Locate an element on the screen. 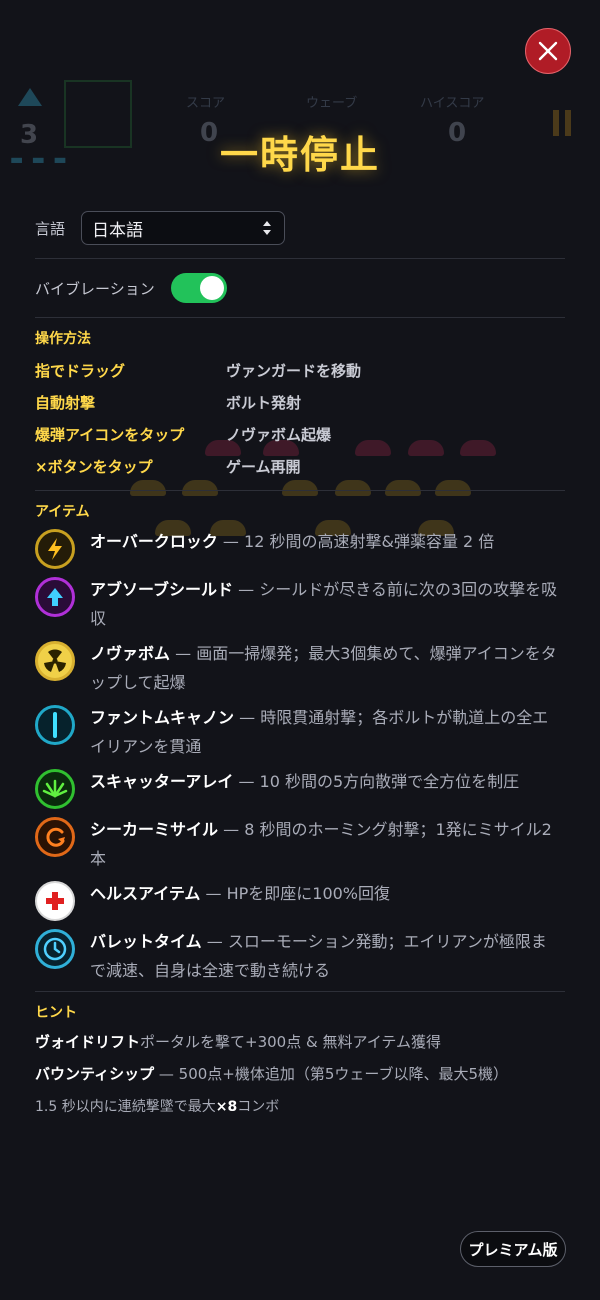 The image size is (600, 1300). hint-void-rift: ヴォイドリフトポータルを撃て+300点 & 無料アイテム獲得 is located at coordinates (300, 1042).